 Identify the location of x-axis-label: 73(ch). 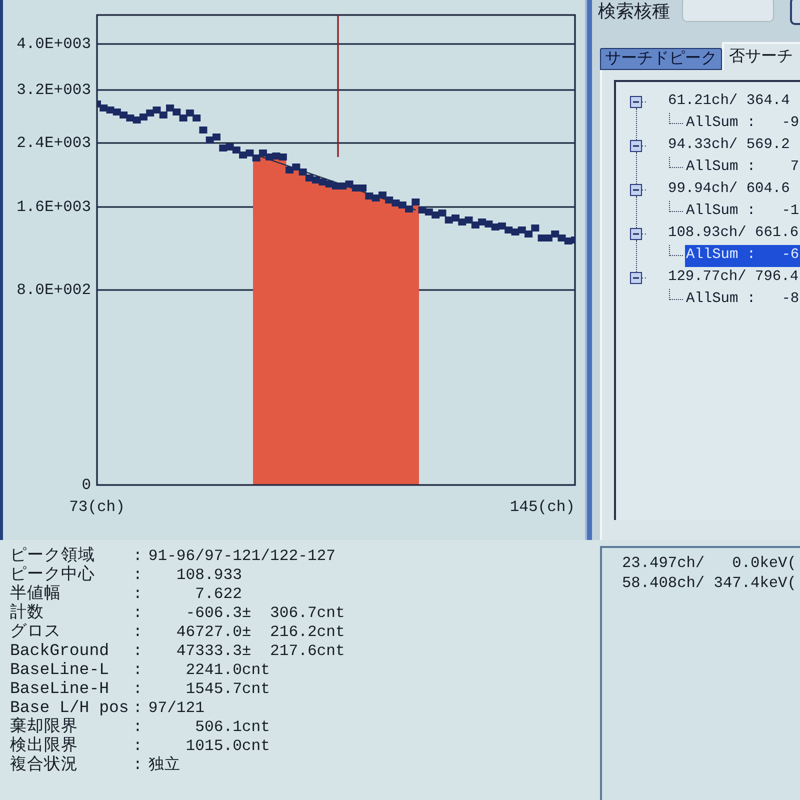
(97, 507).